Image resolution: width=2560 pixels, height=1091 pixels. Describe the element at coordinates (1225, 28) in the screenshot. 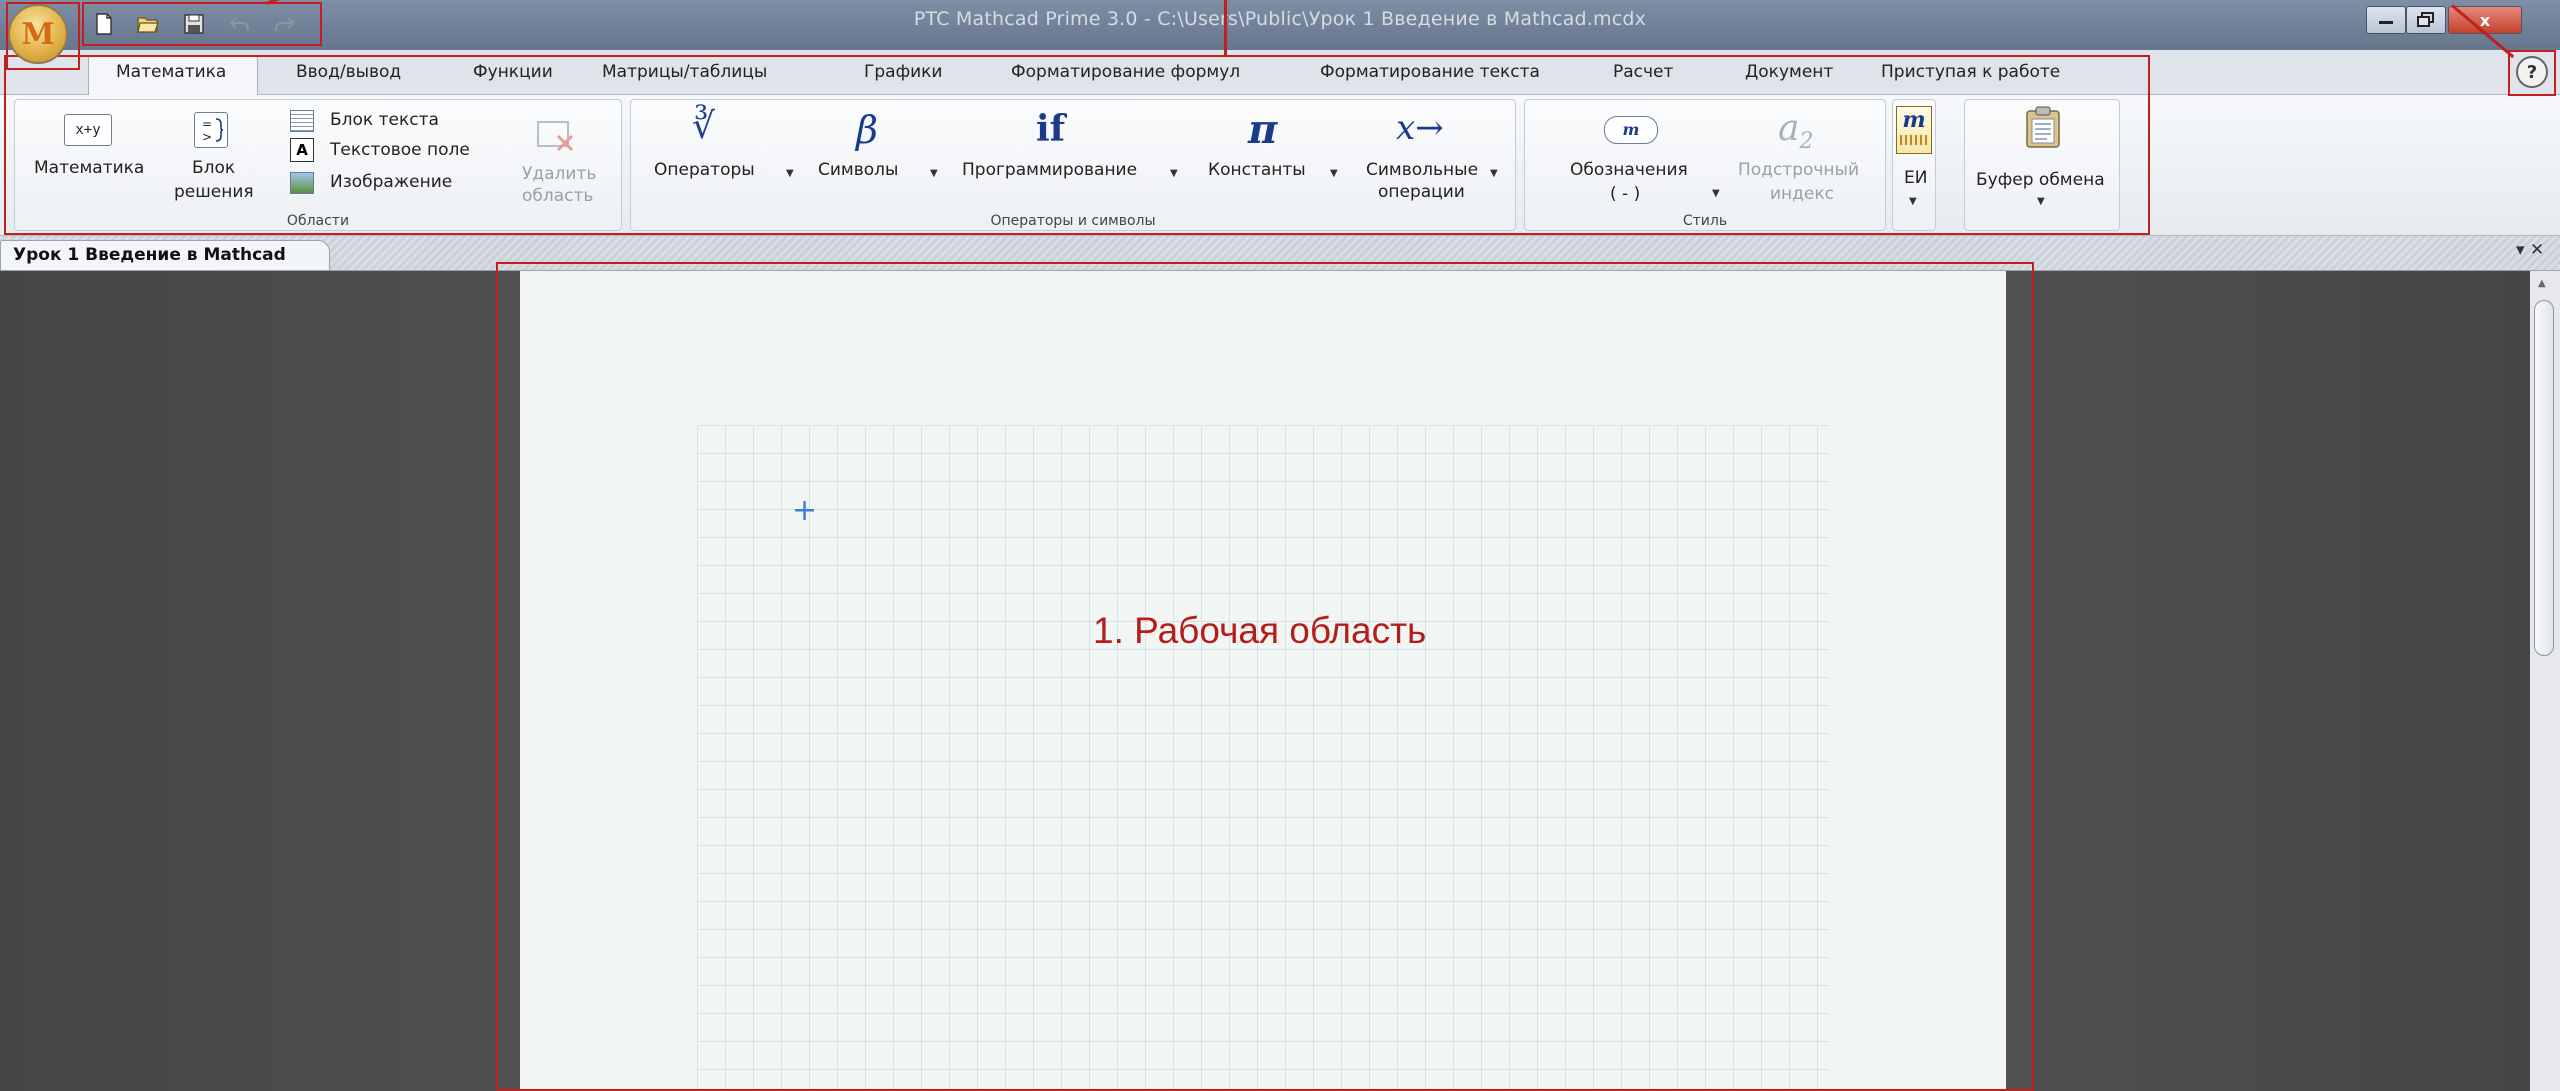

I see `annotation-pointer-ribbon` at that location.